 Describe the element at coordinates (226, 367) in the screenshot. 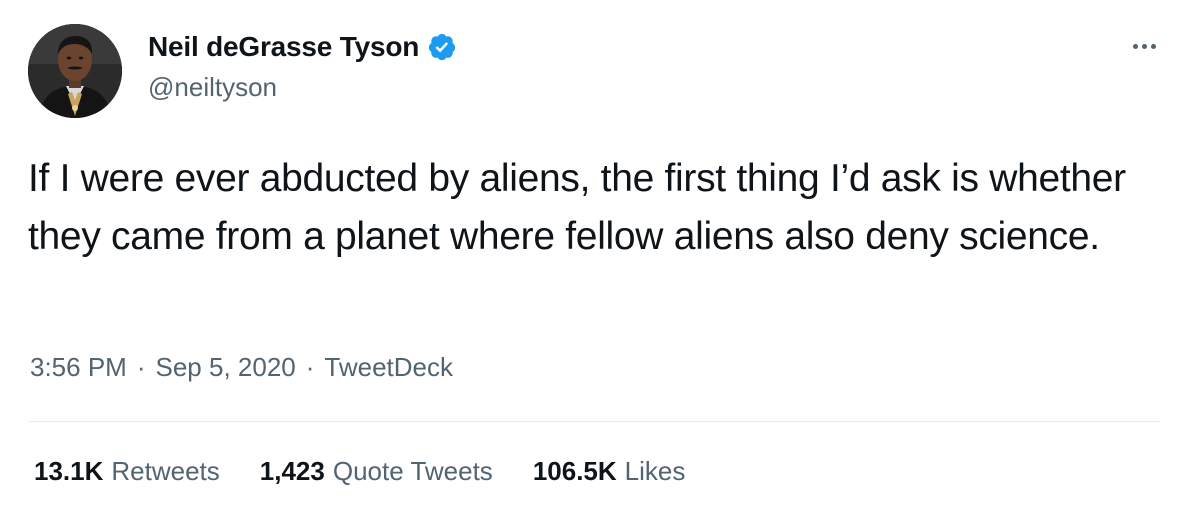

I see `tweet-date: Sep 5, 2020` at that location.